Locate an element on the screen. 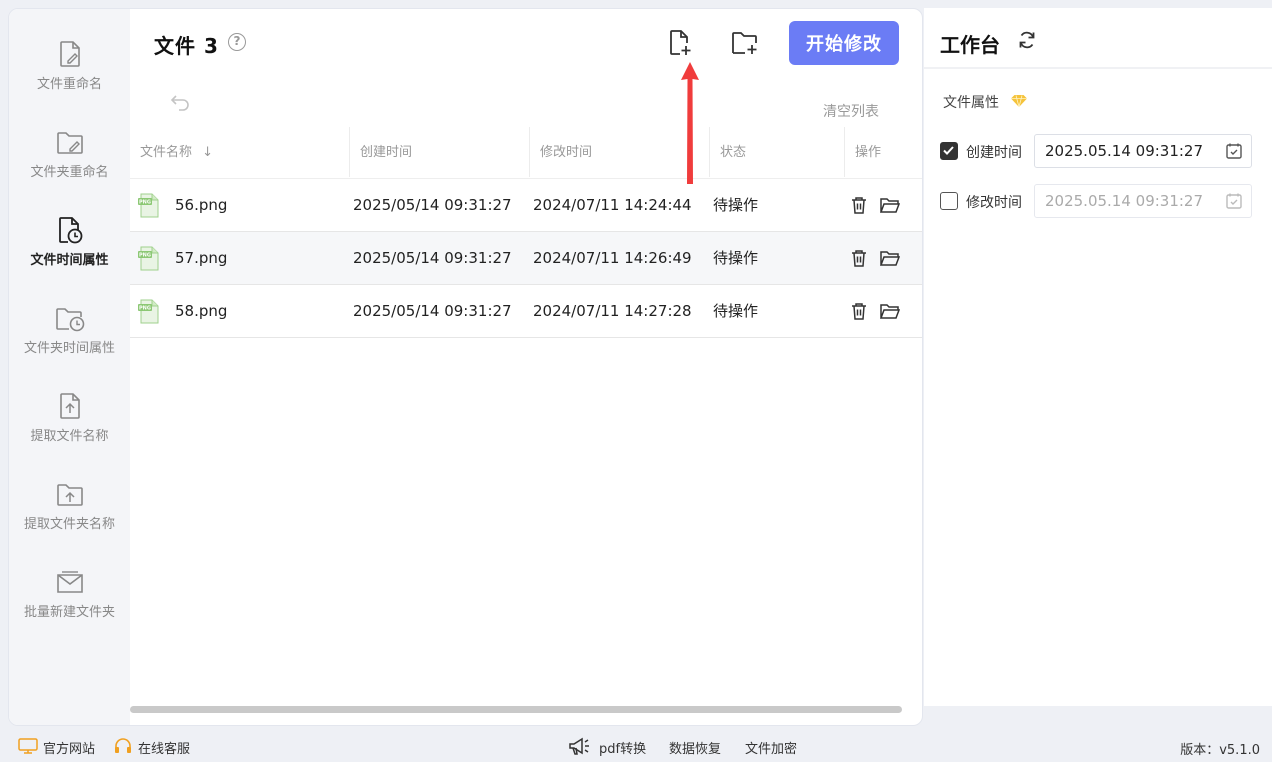 Image resolution: width=1272 pixels, height=762 pixels. sidebar-item-extract-folder-names: 提取文件夹名称 is located at coordinates (69, 519).